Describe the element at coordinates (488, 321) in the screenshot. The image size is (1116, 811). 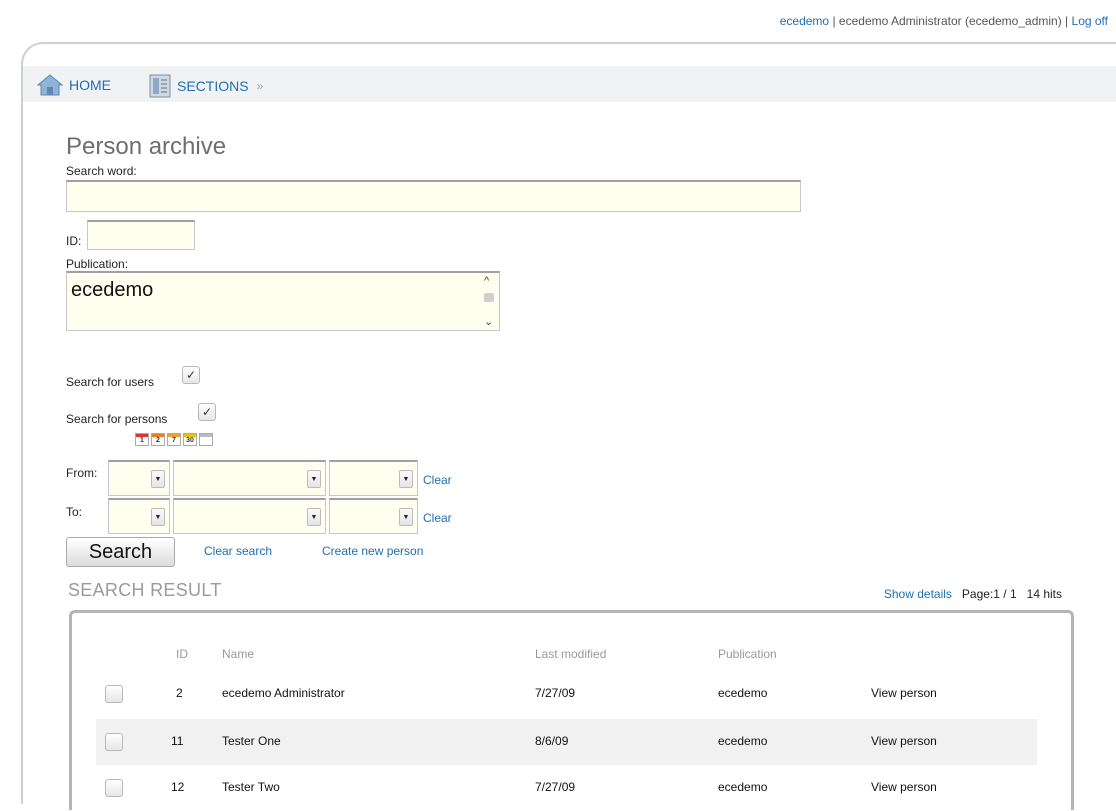
I see `scroll-down-icon: ⌄` at that location.